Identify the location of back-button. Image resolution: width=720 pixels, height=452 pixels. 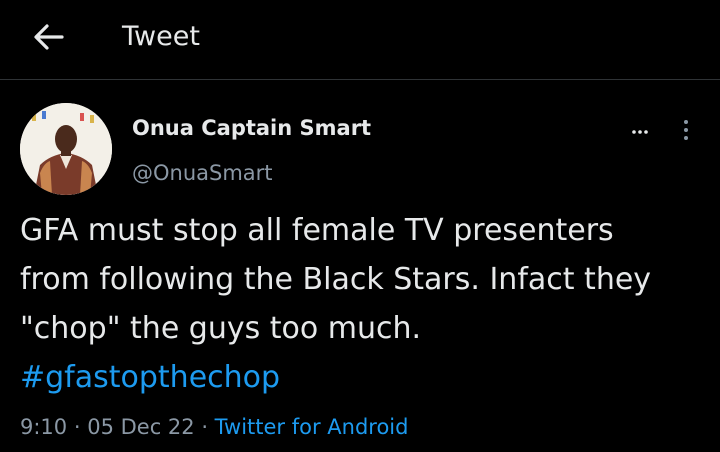
(48, 37).